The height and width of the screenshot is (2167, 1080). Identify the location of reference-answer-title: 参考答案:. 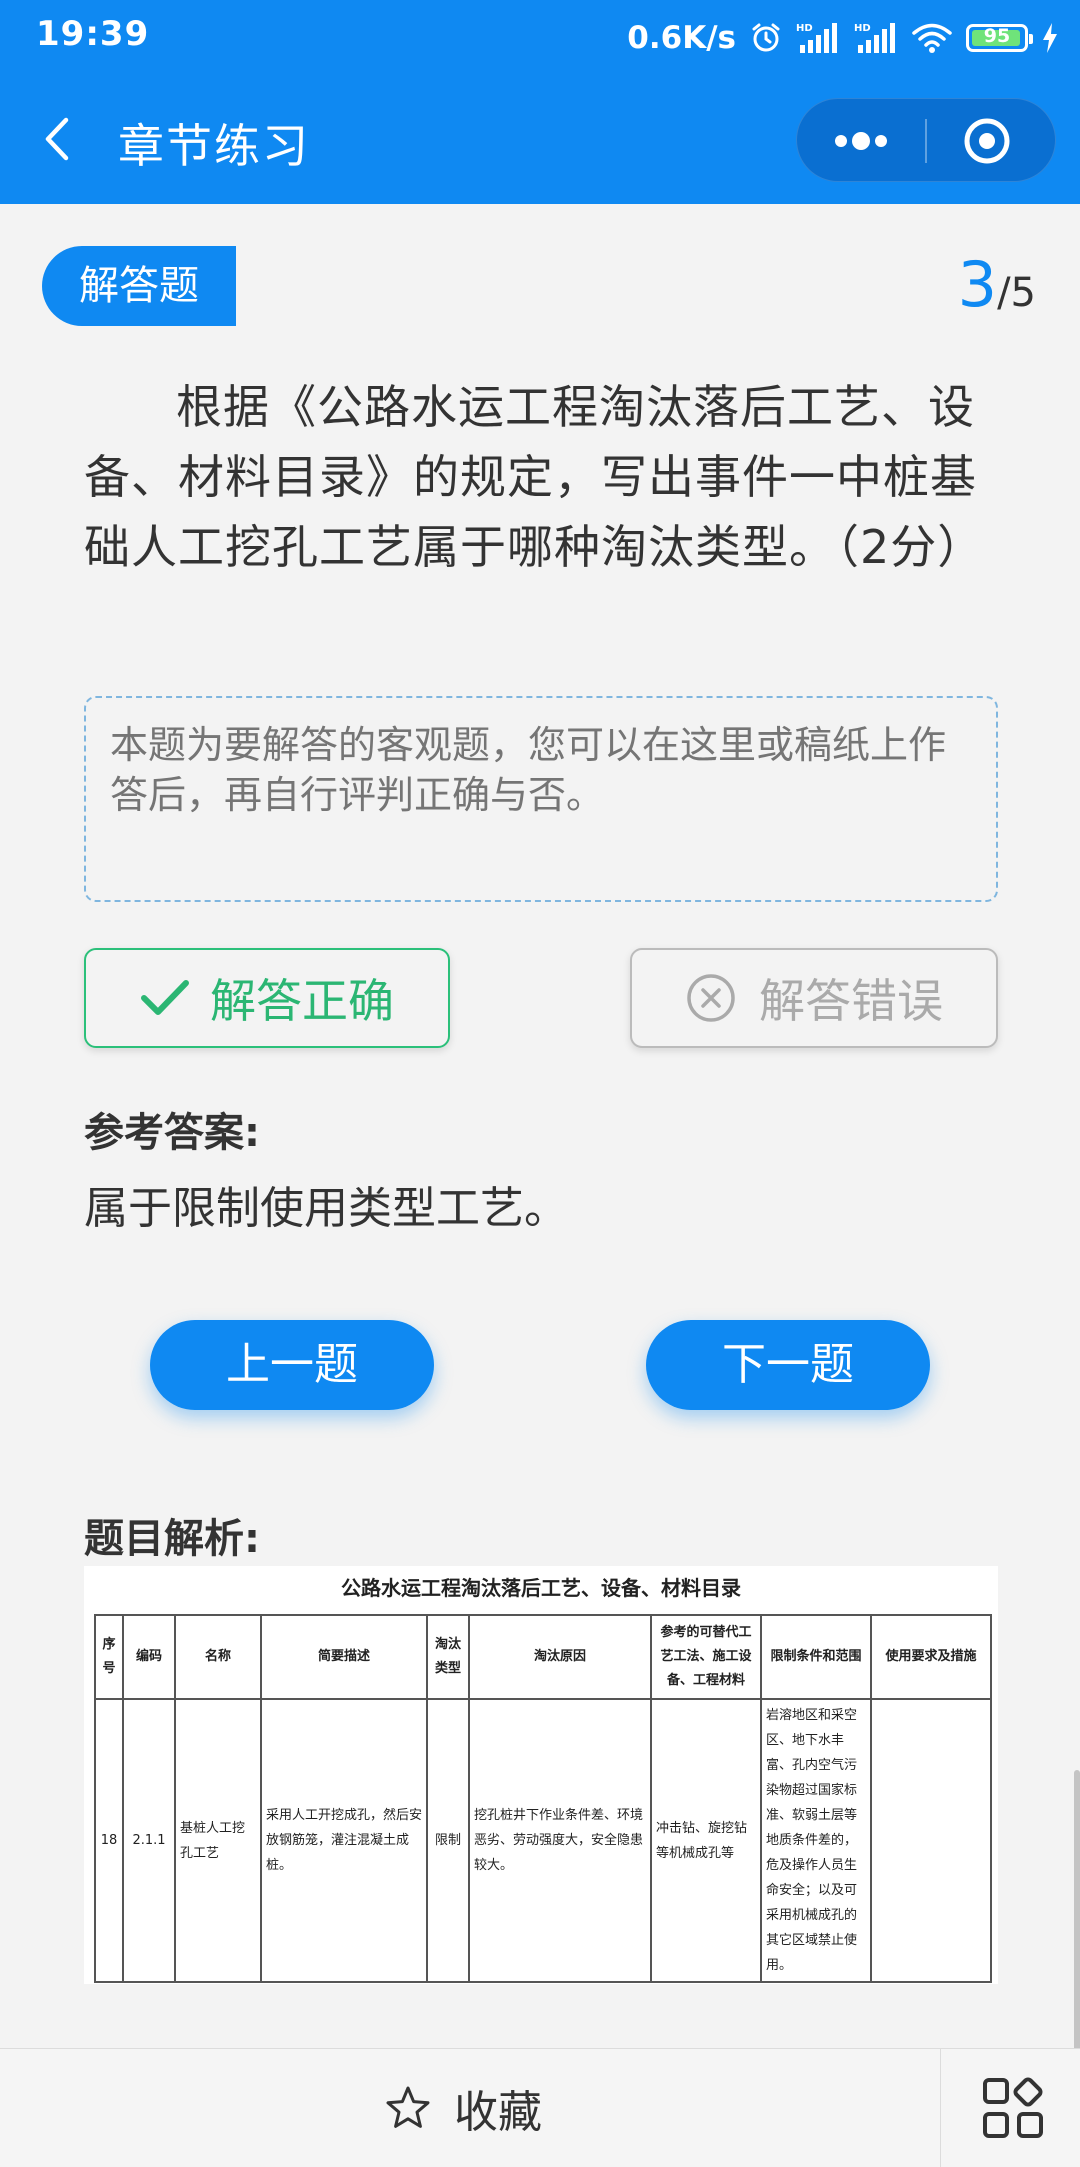
(172, 1133).